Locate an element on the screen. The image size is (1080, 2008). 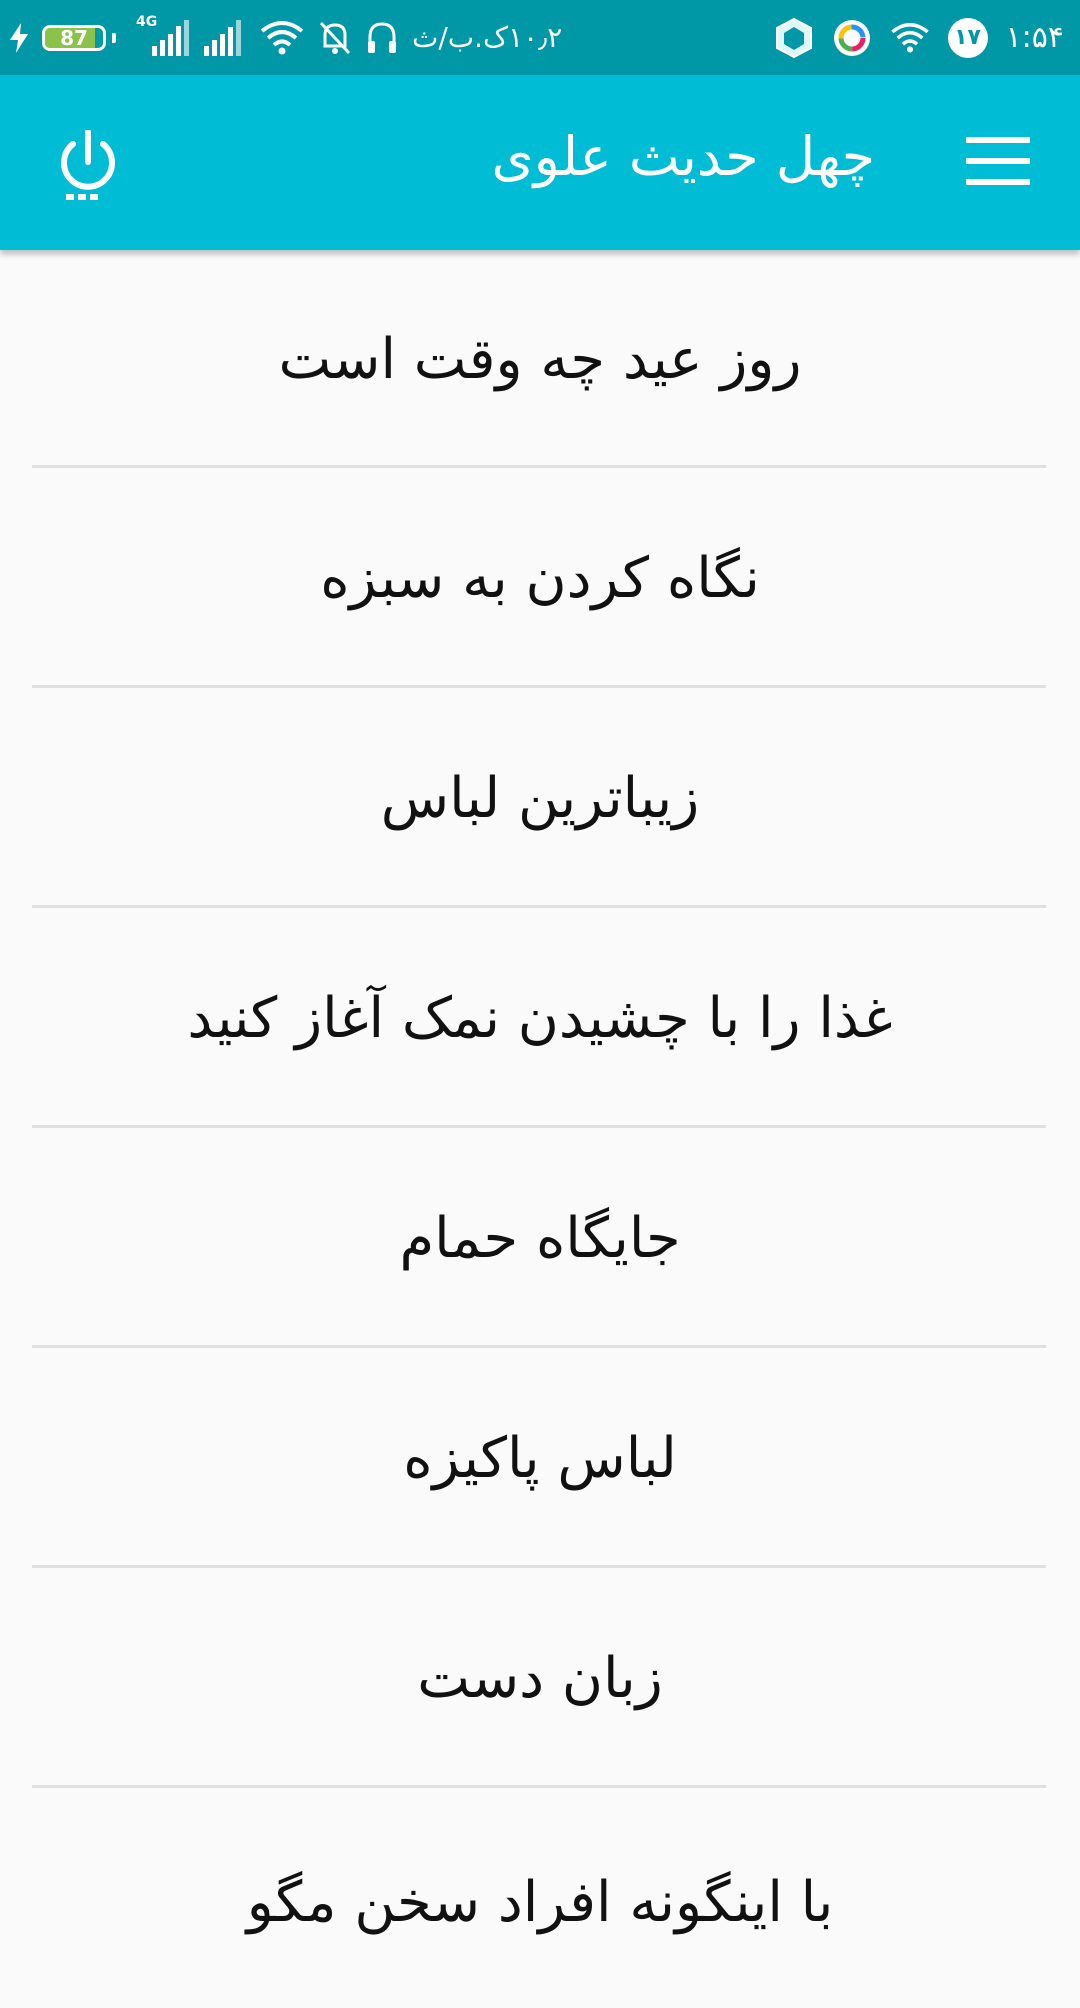
battery-level: 87 is located at coordinates (74, 37).